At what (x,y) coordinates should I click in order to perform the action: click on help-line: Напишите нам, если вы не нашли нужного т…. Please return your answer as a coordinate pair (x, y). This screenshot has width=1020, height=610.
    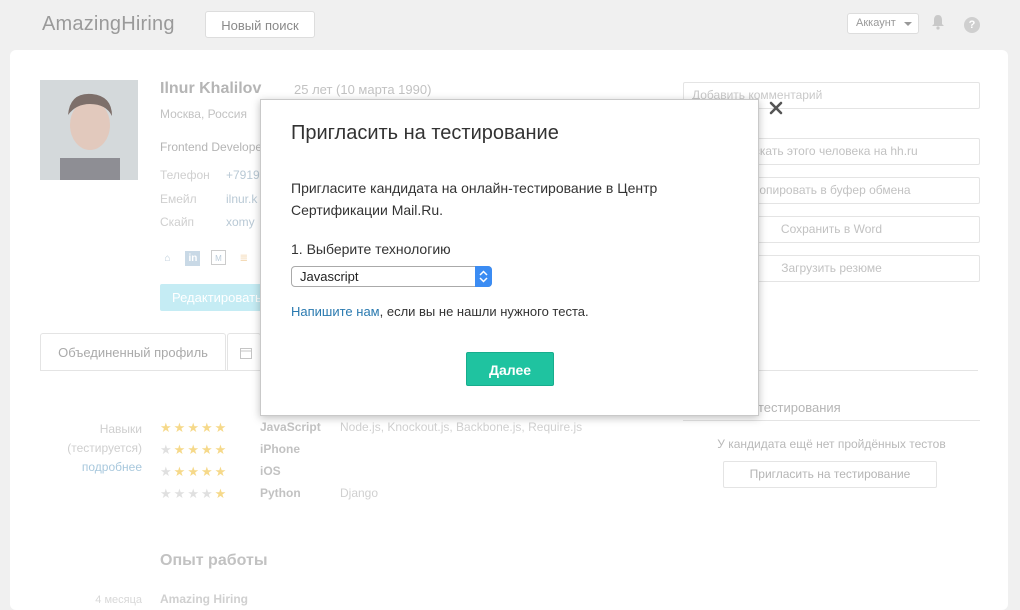
    Looking at the image, I should click on (440, 311).